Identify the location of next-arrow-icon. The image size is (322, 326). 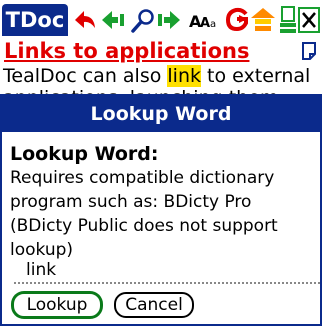
(169, 20).